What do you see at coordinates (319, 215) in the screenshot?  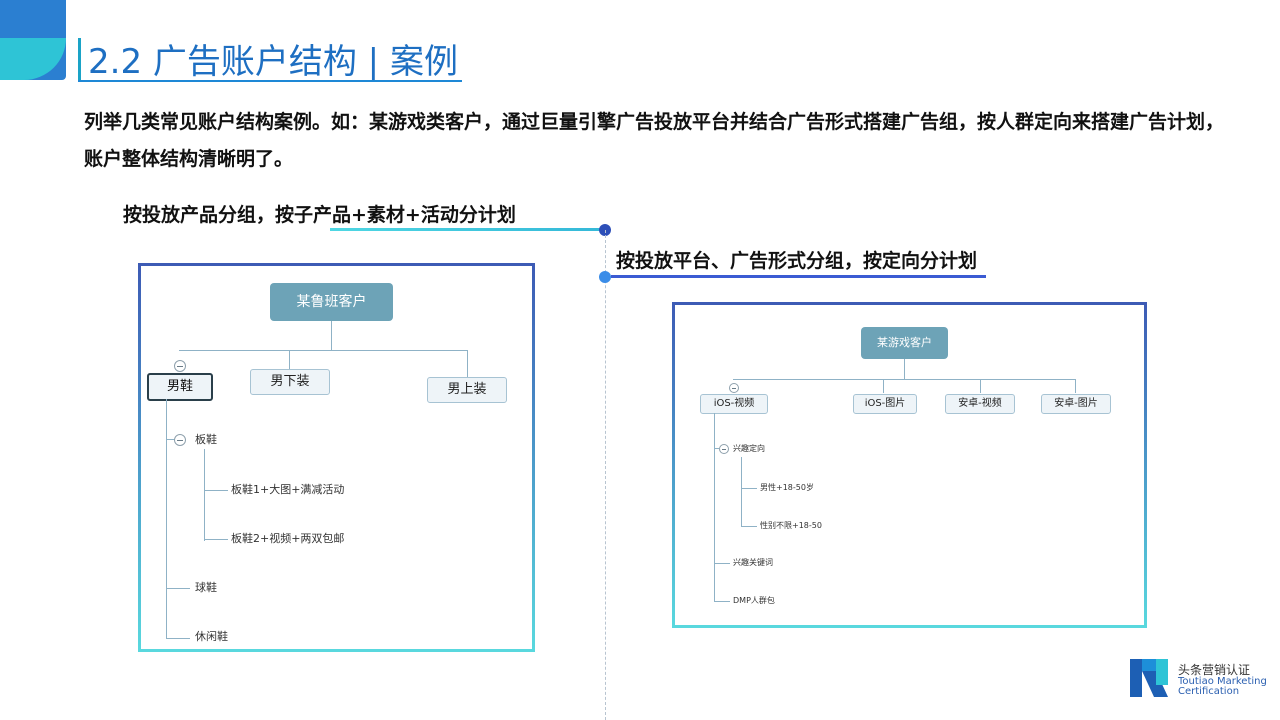 I see `left-heading: 按投放产品分组，按子产品+素材+活动分计划` at bounding box center [319, 215].